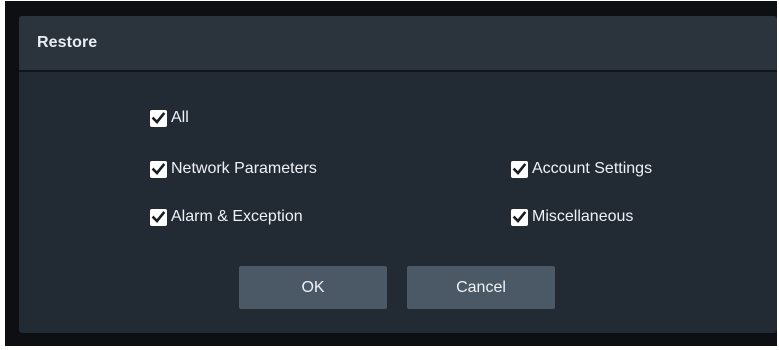 Image resolution: width=779 pixels, height=350 pixels. Describe the element at coordinates (313, 287) in the screenshot. I see `ok-button: OK` at that location.